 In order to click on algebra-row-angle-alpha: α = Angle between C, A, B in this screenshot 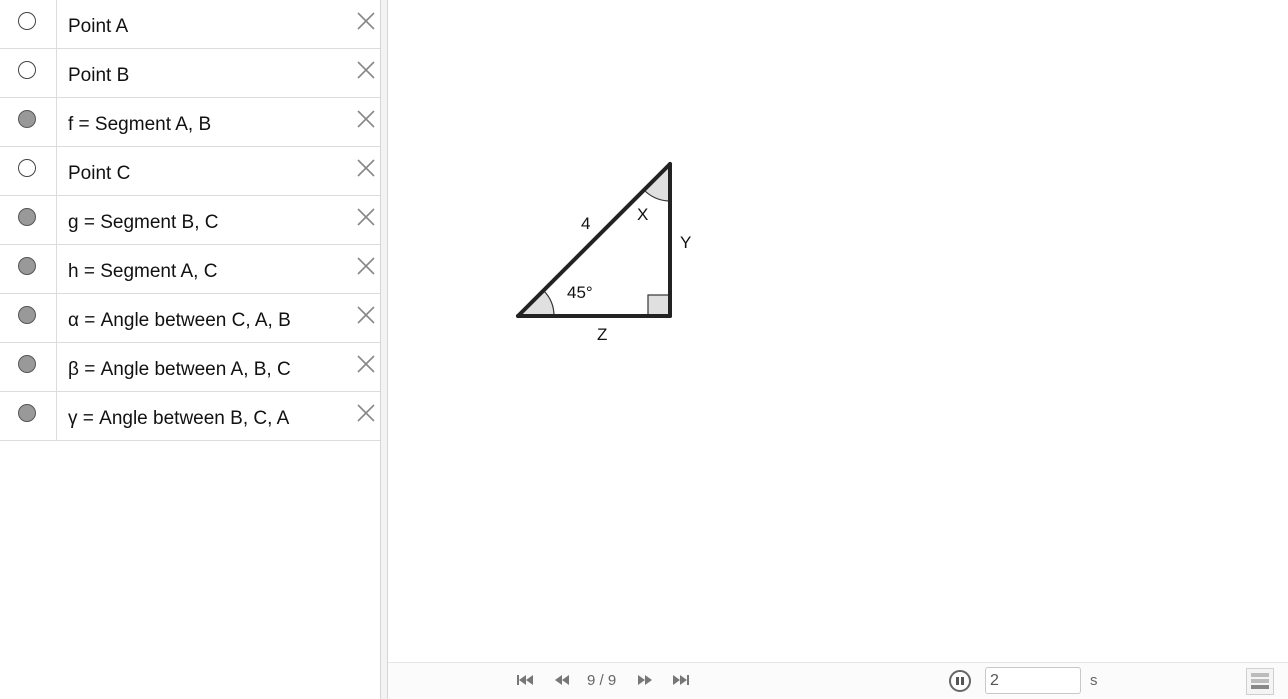, I will do `click(190, 318)`.